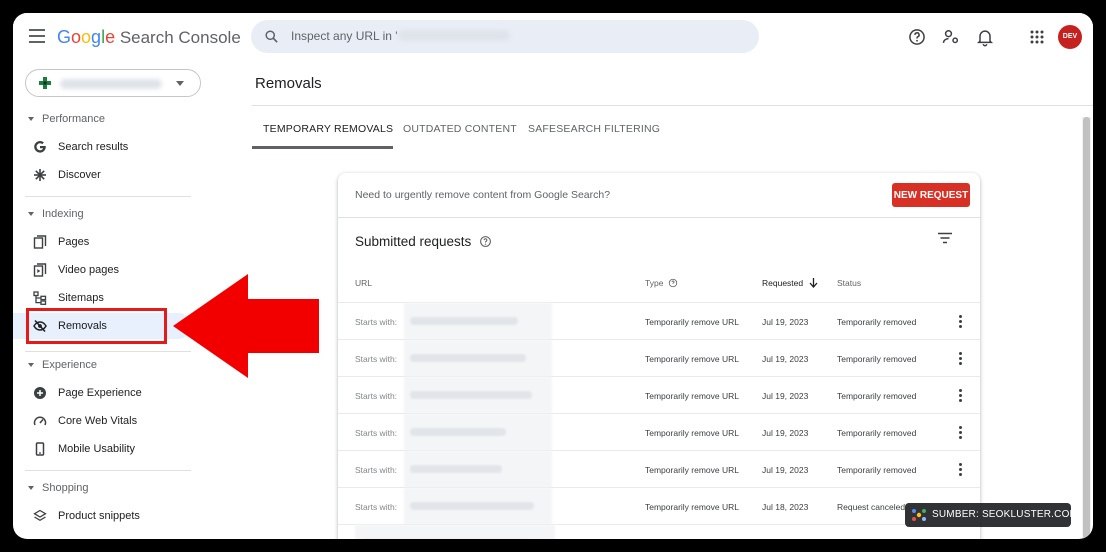 This screenshot has width=1106, height=552. What do you see at coordinates (919, 515) in the screenshot?
I see `seokluster-logo-icon` at bounding box center [919, 515].